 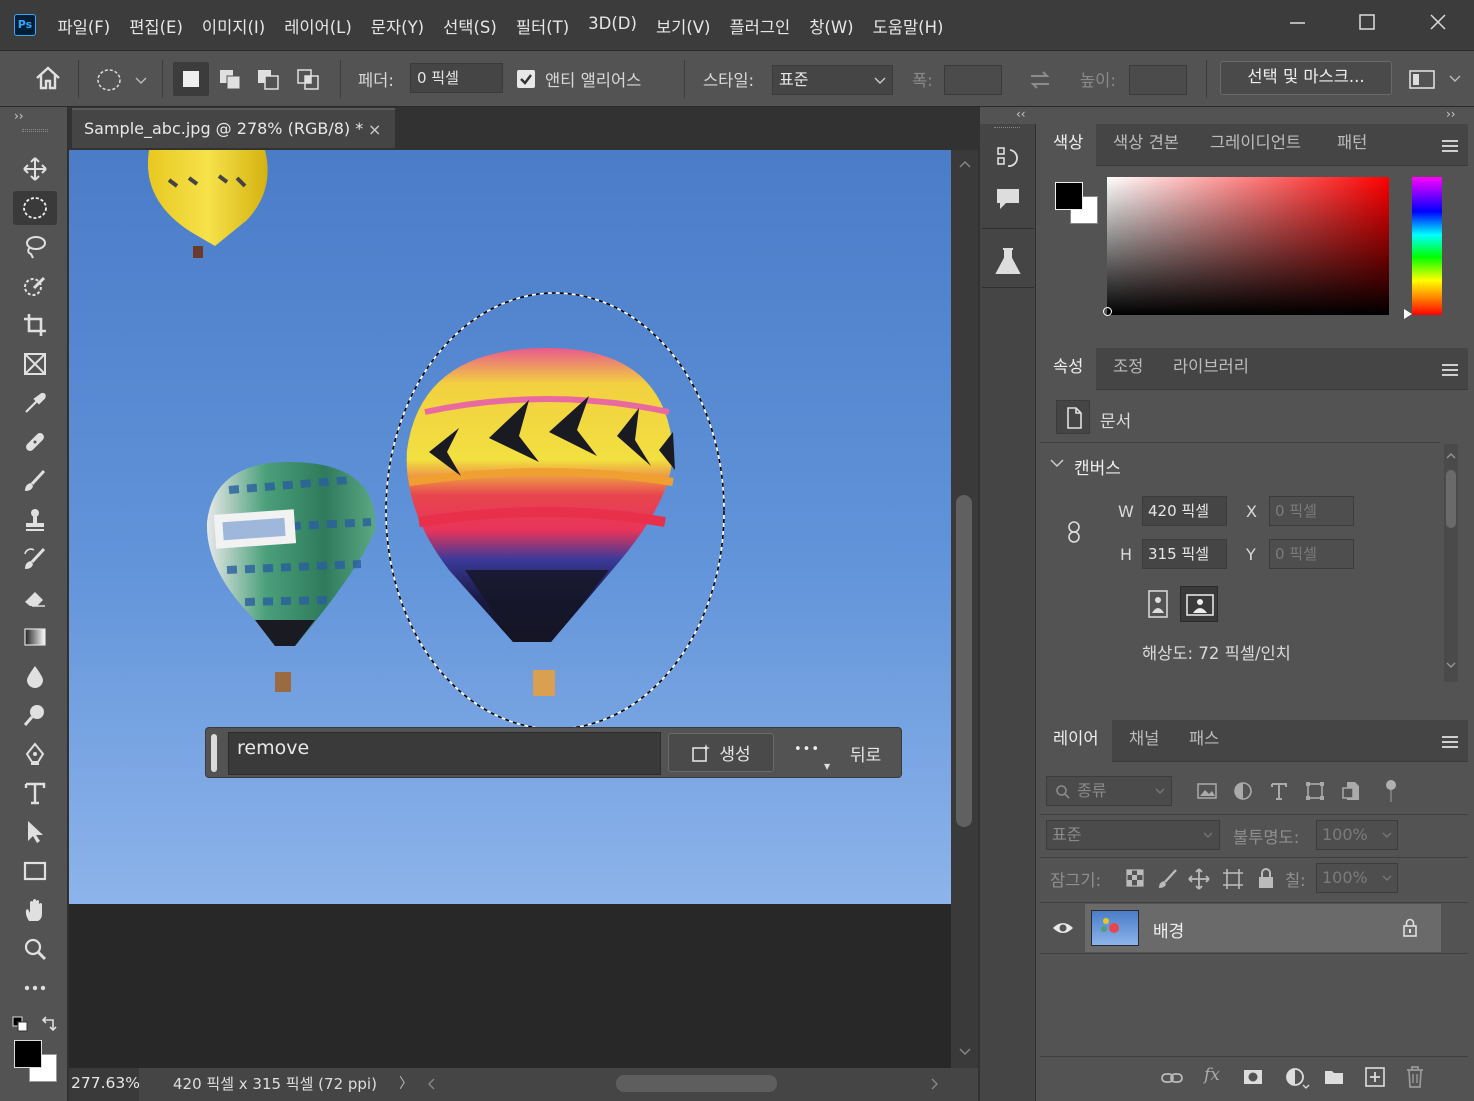 I want to click on minimize-button, so click(x=1298, y=23).